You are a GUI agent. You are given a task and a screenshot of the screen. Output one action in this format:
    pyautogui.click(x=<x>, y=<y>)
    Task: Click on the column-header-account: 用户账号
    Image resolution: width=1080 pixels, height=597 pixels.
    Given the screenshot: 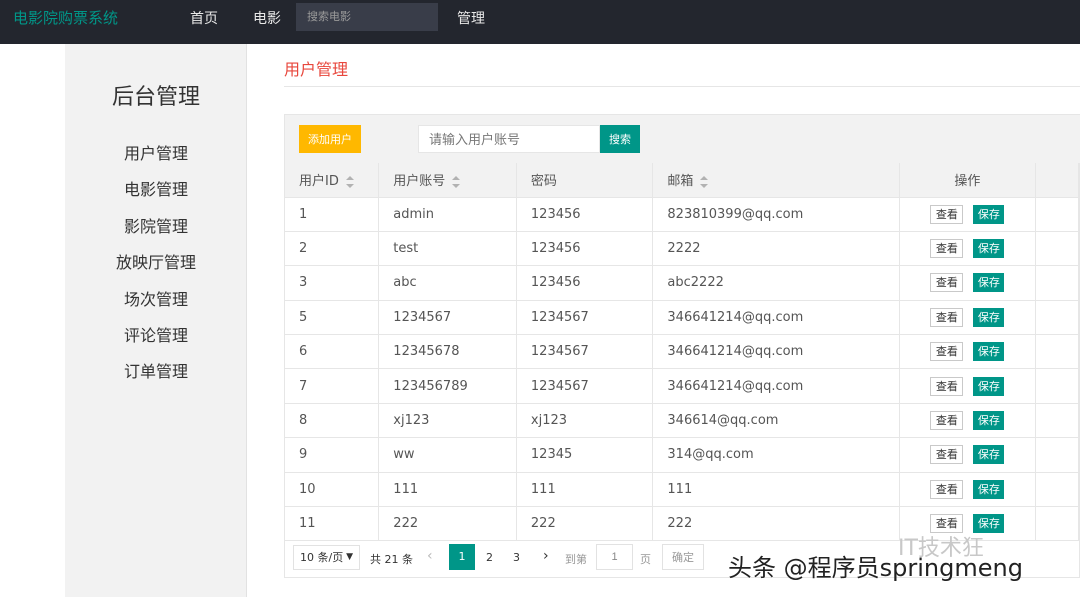 What is the action you would take?
    pyautogui.click(x=447, y=180)
    